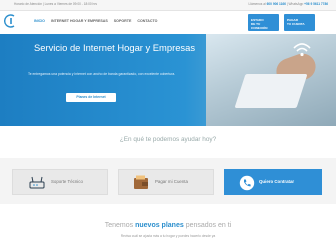 The width and height of the screenshot is (336, 252). Describe the element at coordinates (316, 4) in the screenshot. I see `whatsapp-number: +56 9 5611 7786` at that location.